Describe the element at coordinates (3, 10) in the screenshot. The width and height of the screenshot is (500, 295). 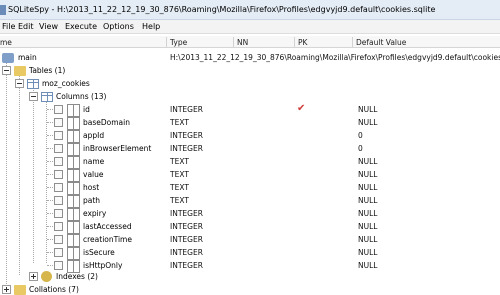
I see `app-icon` at that location.